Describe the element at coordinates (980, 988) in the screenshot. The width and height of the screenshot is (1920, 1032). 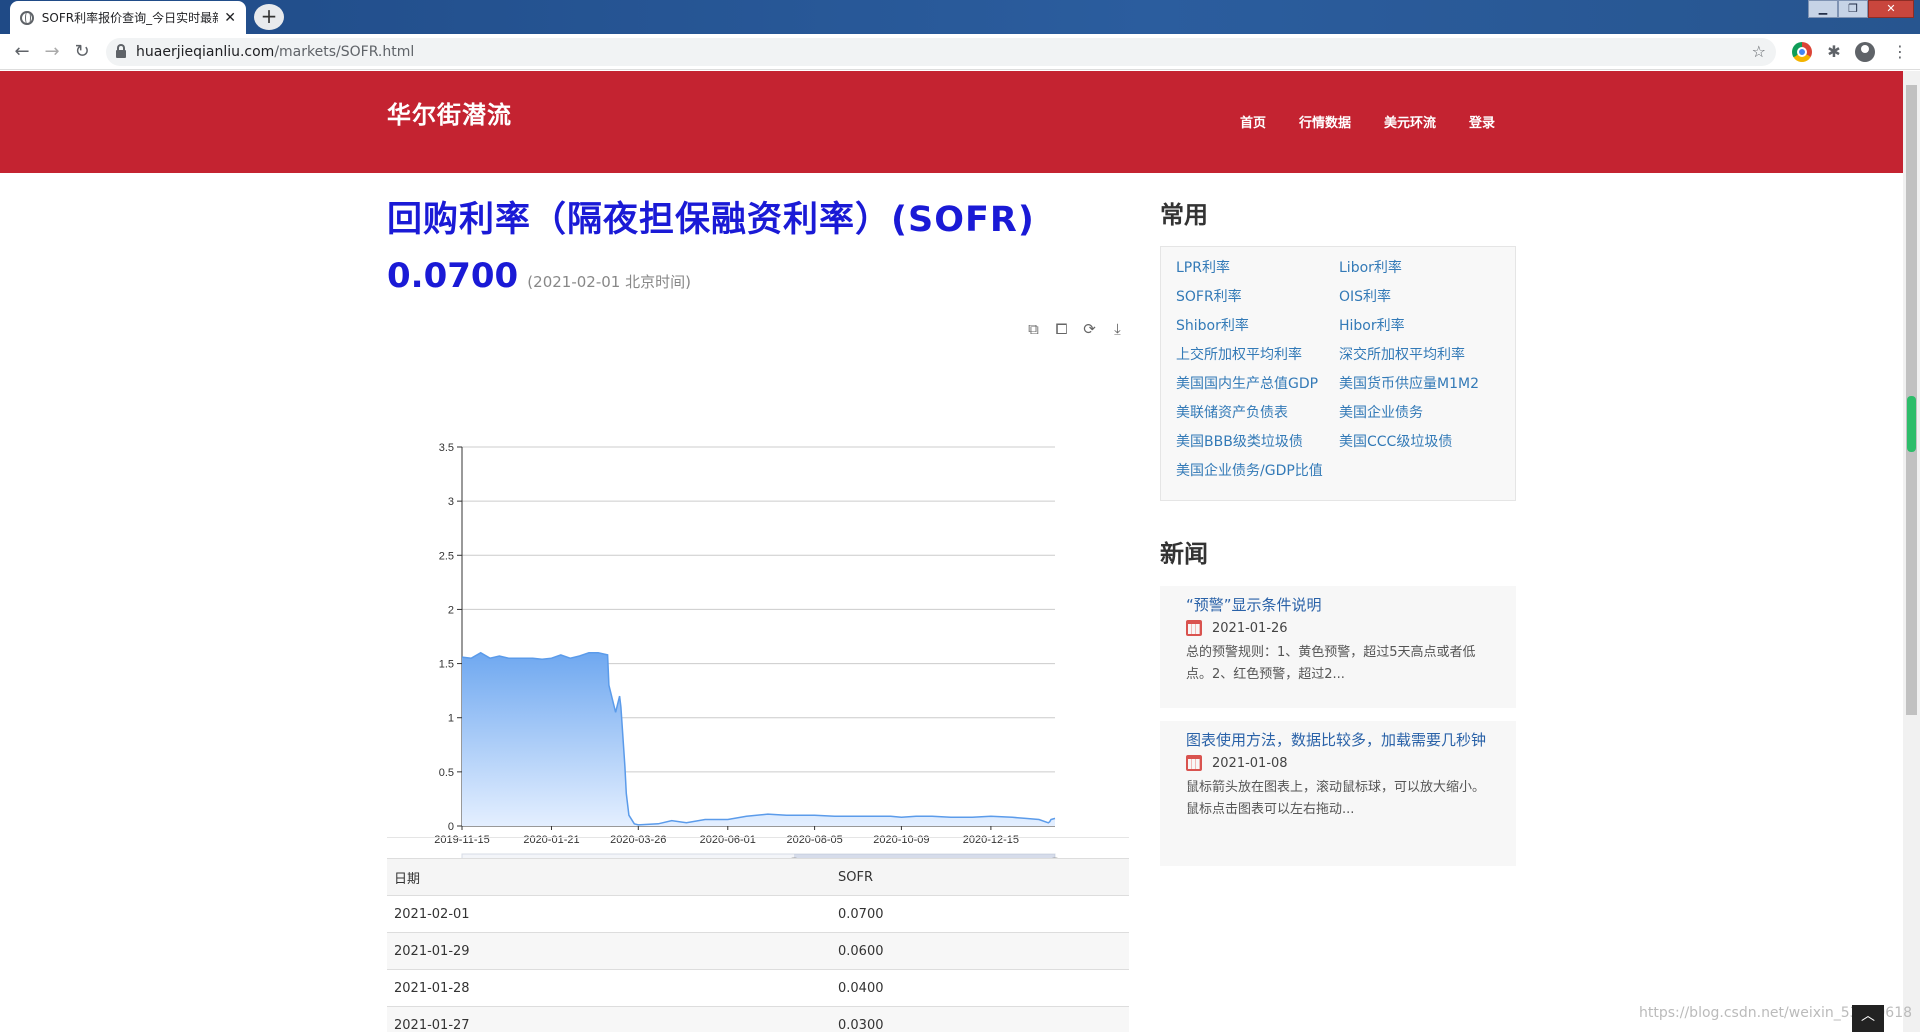
I see `cell-value: 0.0400` at that location.